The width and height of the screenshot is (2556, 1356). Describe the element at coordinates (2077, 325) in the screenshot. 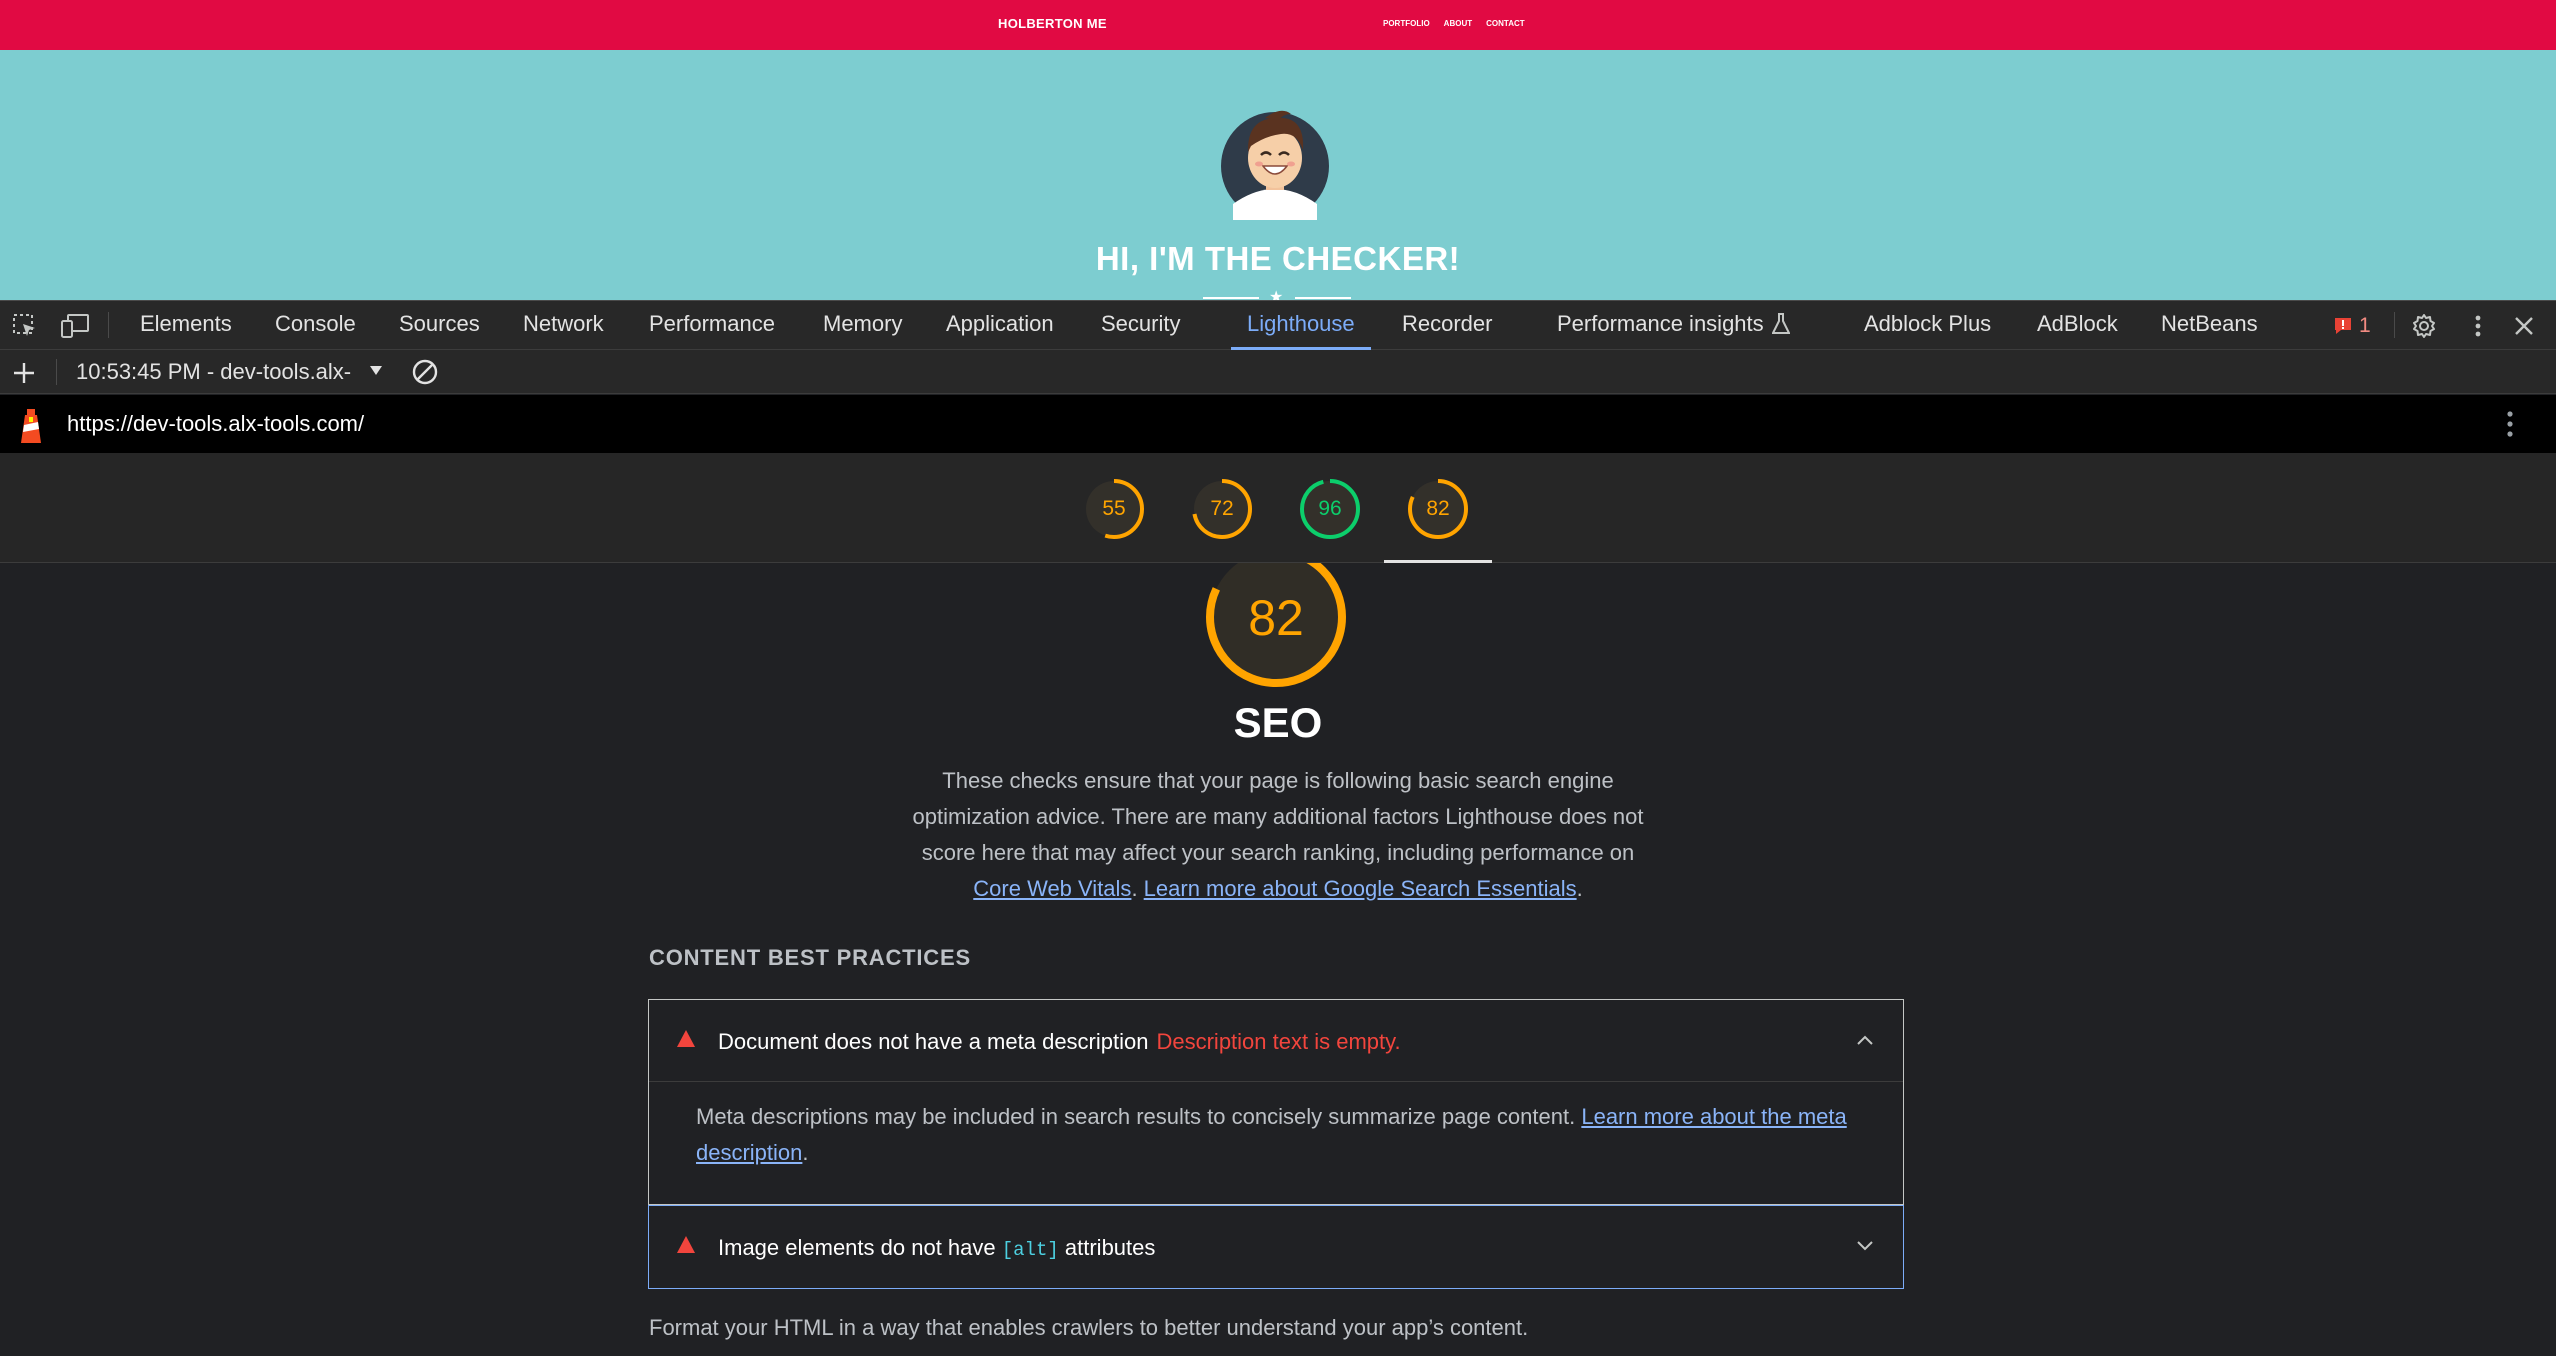

I see `tab-adblock: AdBlock` at that location.